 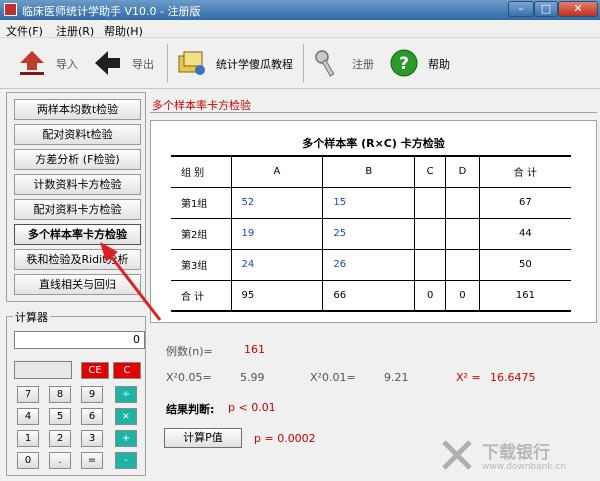 What do you see at coordinates (363, 64) in the screenshot?
I see `register-label: 注册` at bounding box center [363, 64].